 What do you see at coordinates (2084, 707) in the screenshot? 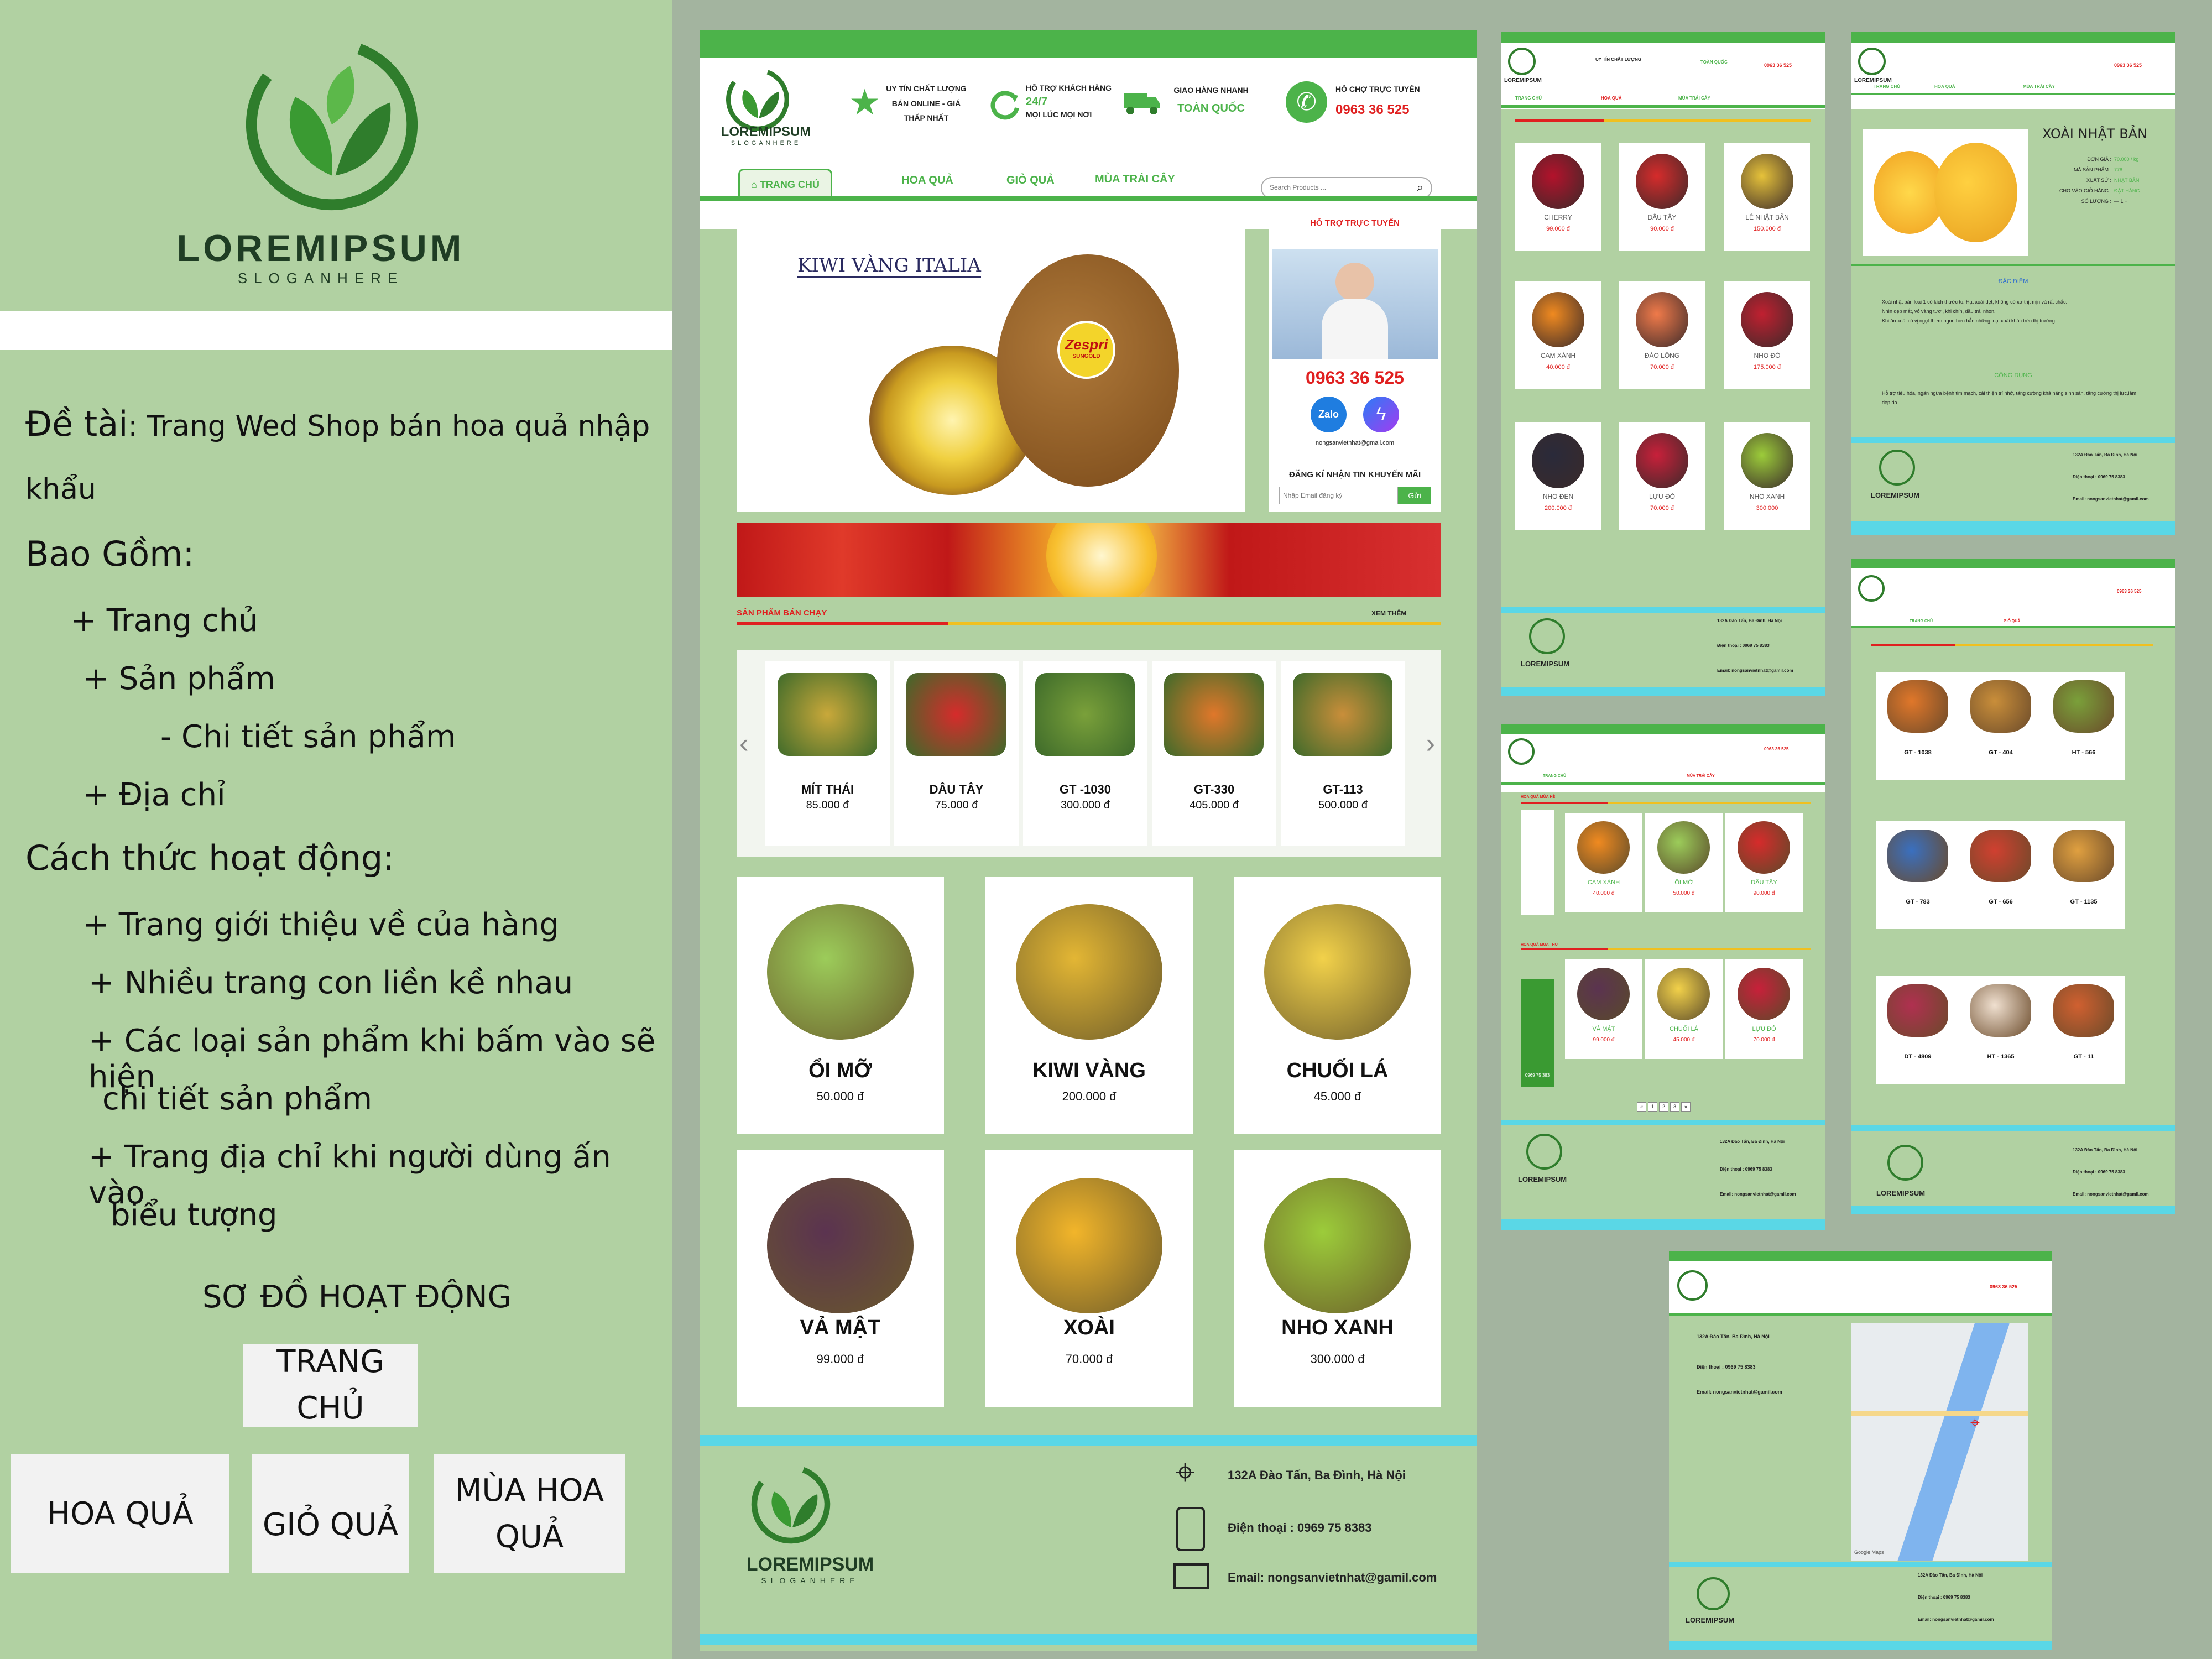
I see `basket-image` at bounding box center [2084, 707].